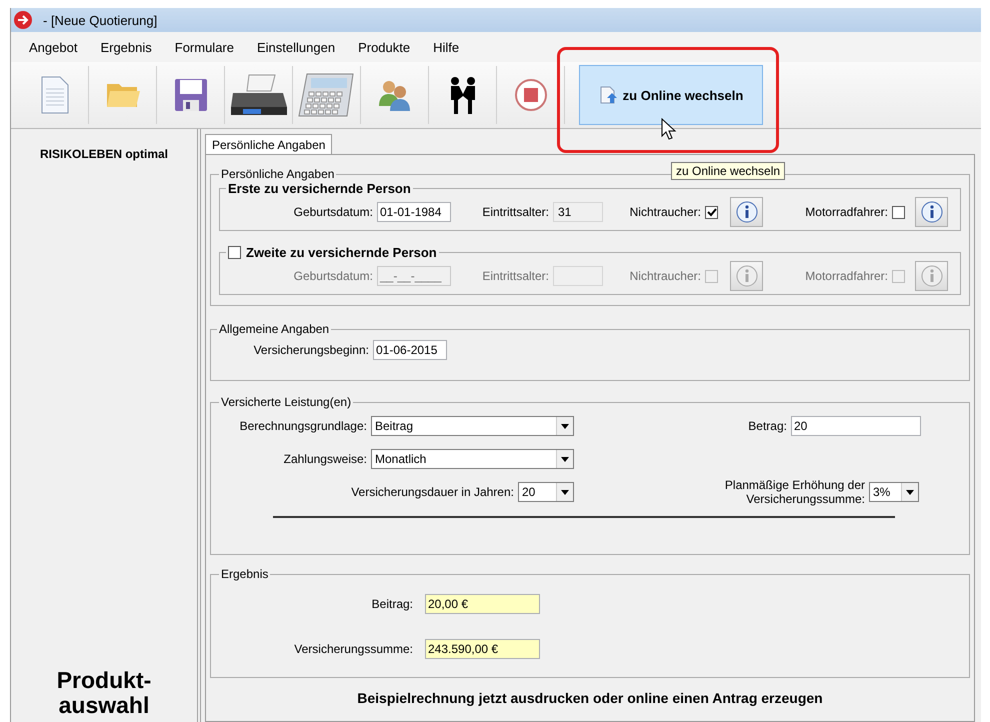 The width and height of the screenshot is (990, 722). What do you see at coordinates (353, 649) in the screenshot?
I see `field-label: Versicherungssumme:` at bounding box center [353, 649].